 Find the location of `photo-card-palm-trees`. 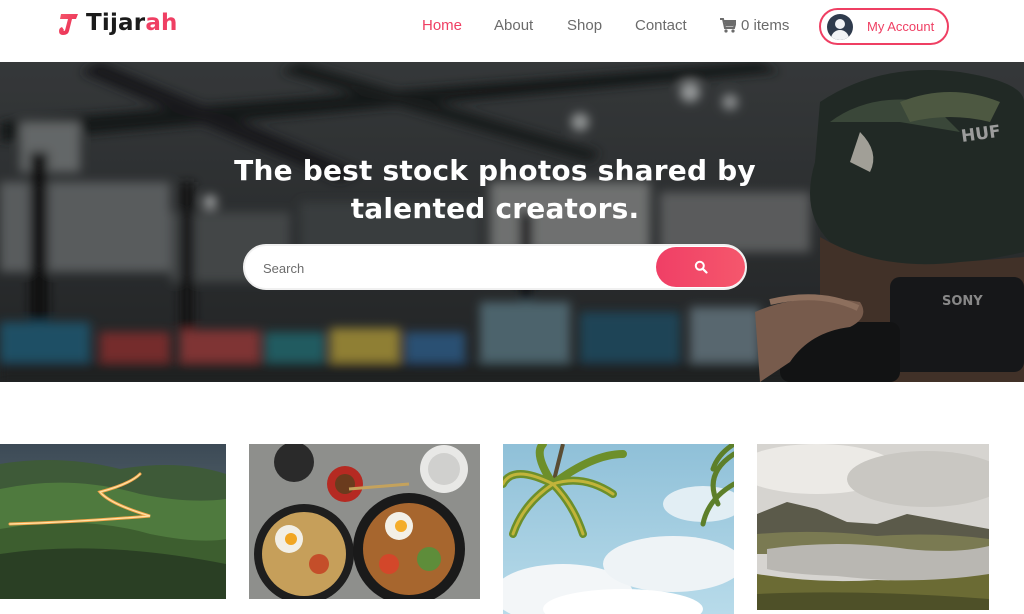

photo-card-palm-trees is located at coordinates (618, 529).